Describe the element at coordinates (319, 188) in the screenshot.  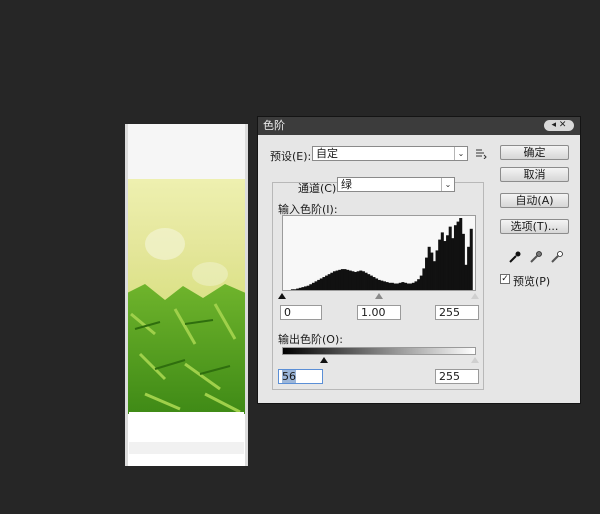
I see `channel-label: 通道(C):` at that location.